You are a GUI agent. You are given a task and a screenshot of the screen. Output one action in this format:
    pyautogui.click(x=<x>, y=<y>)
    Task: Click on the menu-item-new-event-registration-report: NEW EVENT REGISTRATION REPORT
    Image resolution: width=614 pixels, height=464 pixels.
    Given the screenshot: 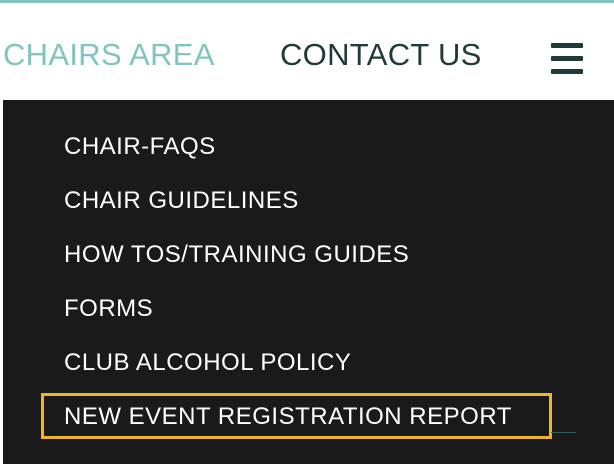 What is the action you would take?
    pyautogui.click(x=288, y=417)
    